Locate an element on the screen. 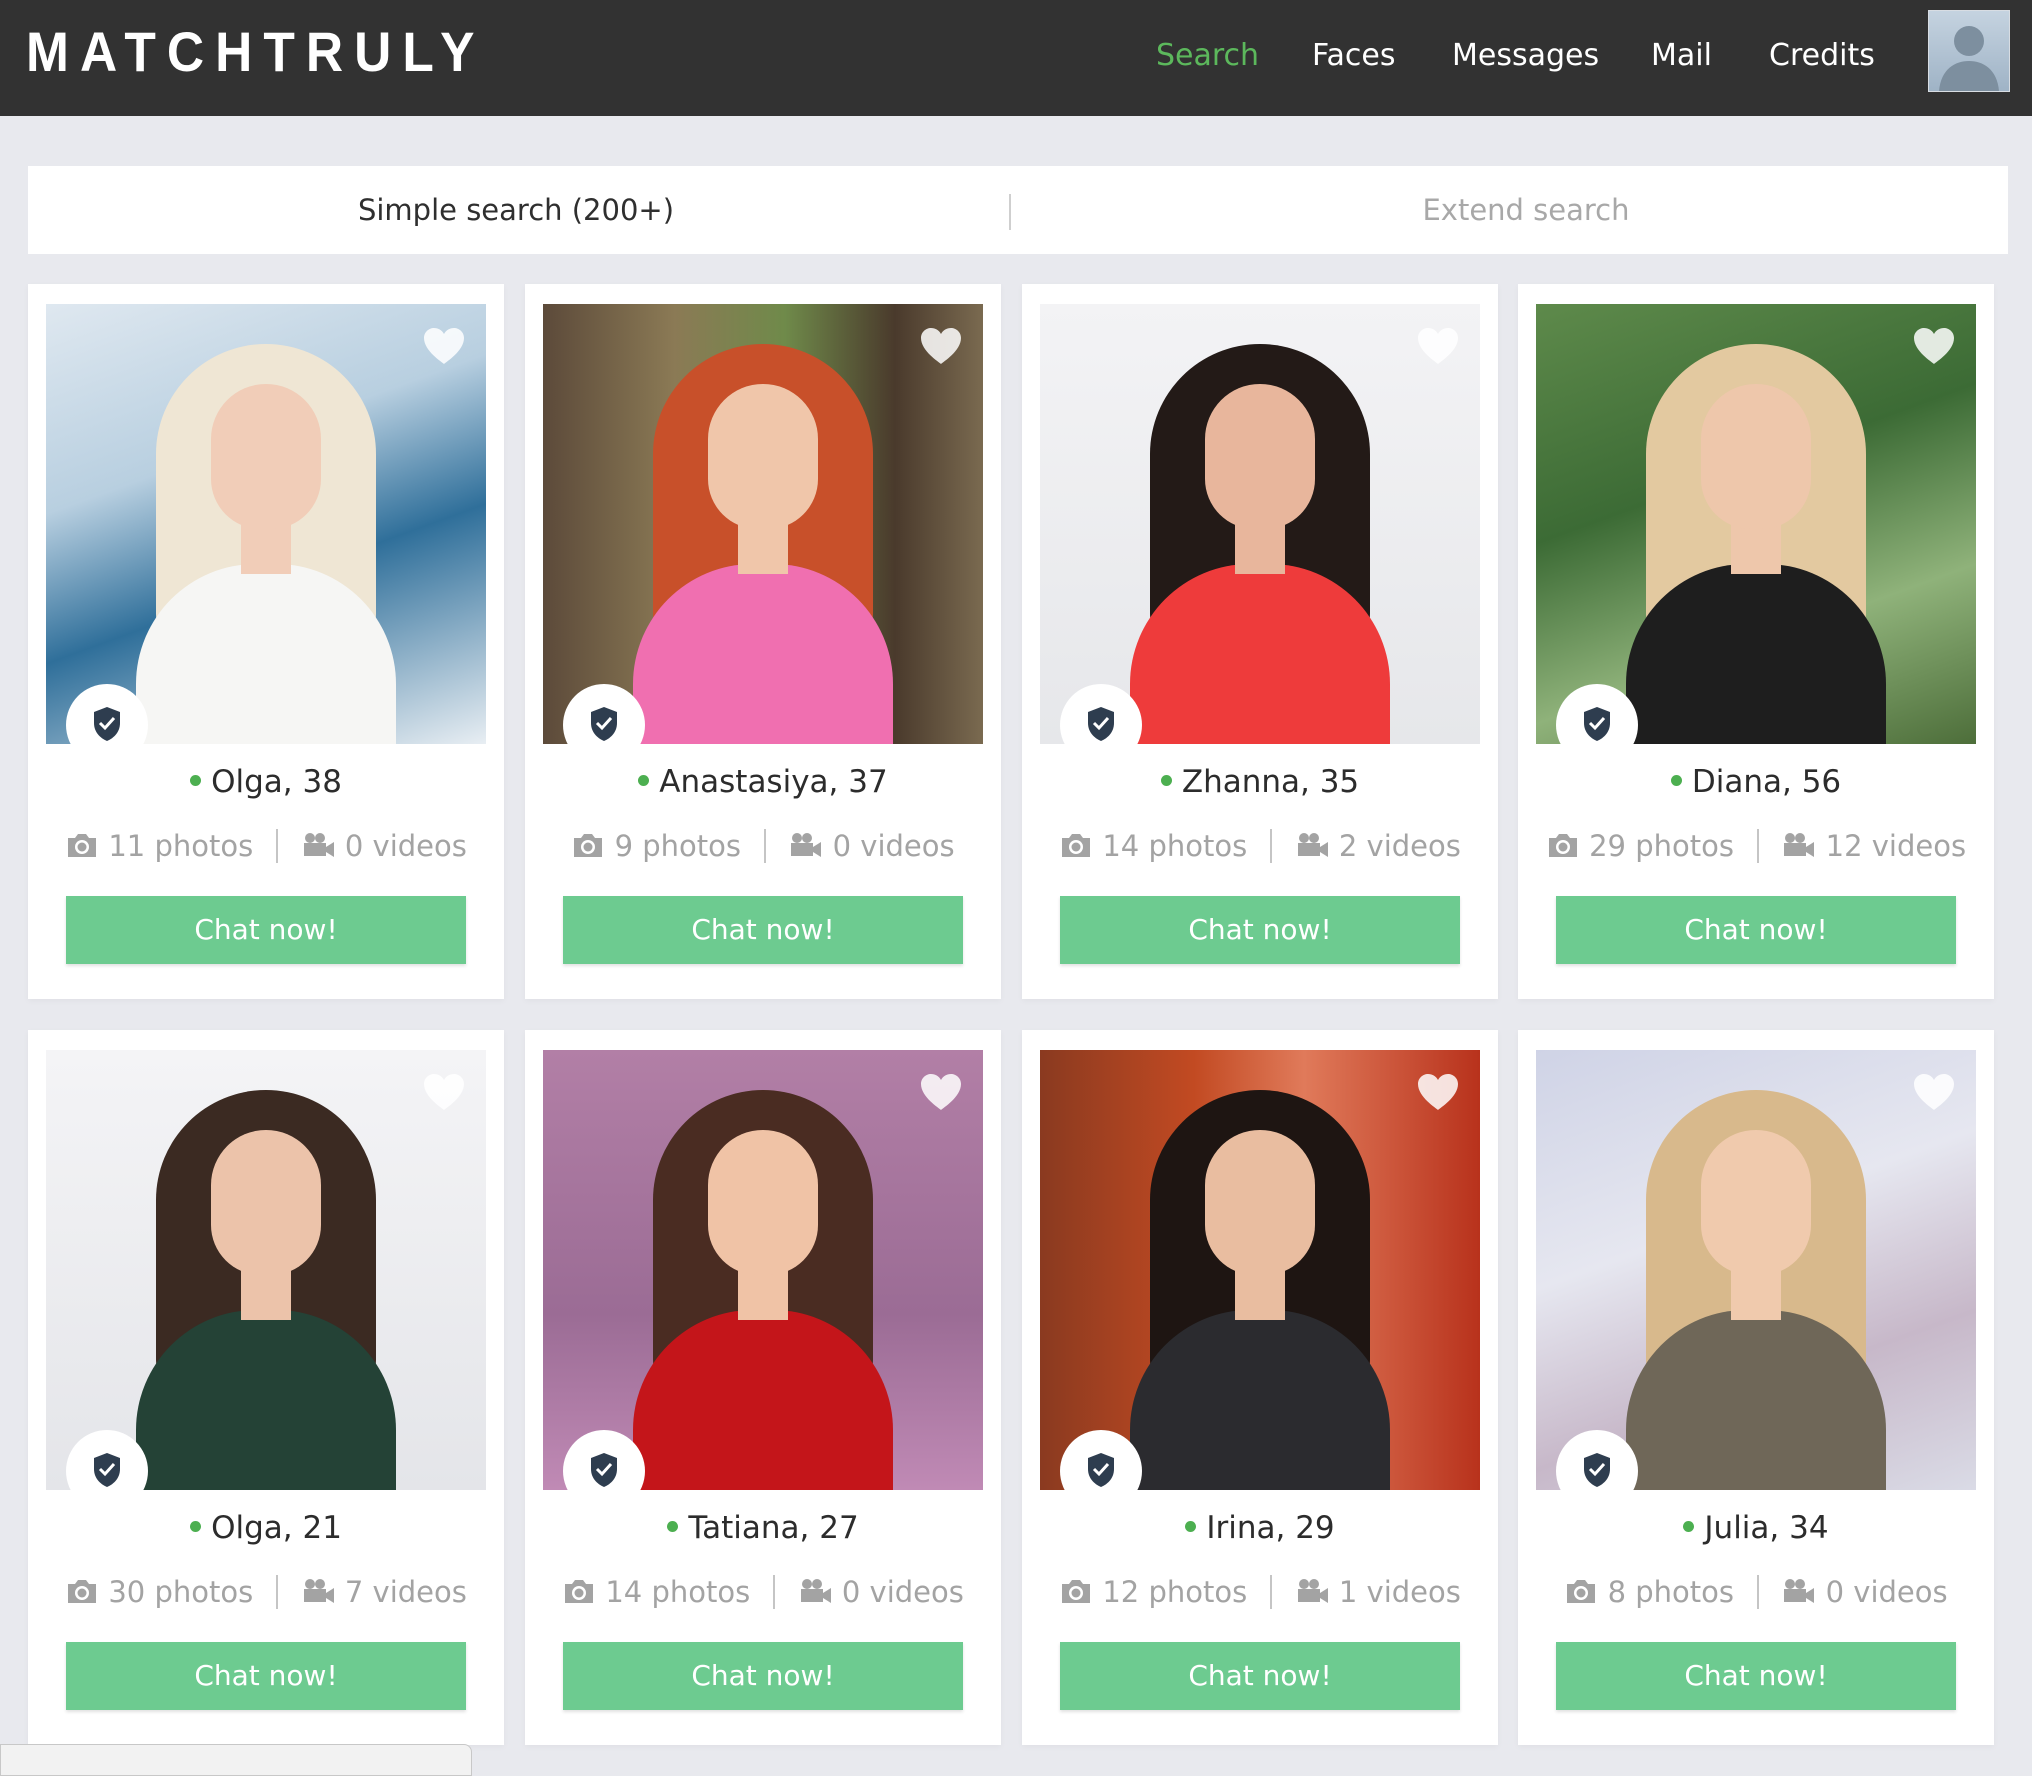 The height and width of the screenshot is (1776, 2032). video-count: 12 videos is located at coordinates (1896, 846).